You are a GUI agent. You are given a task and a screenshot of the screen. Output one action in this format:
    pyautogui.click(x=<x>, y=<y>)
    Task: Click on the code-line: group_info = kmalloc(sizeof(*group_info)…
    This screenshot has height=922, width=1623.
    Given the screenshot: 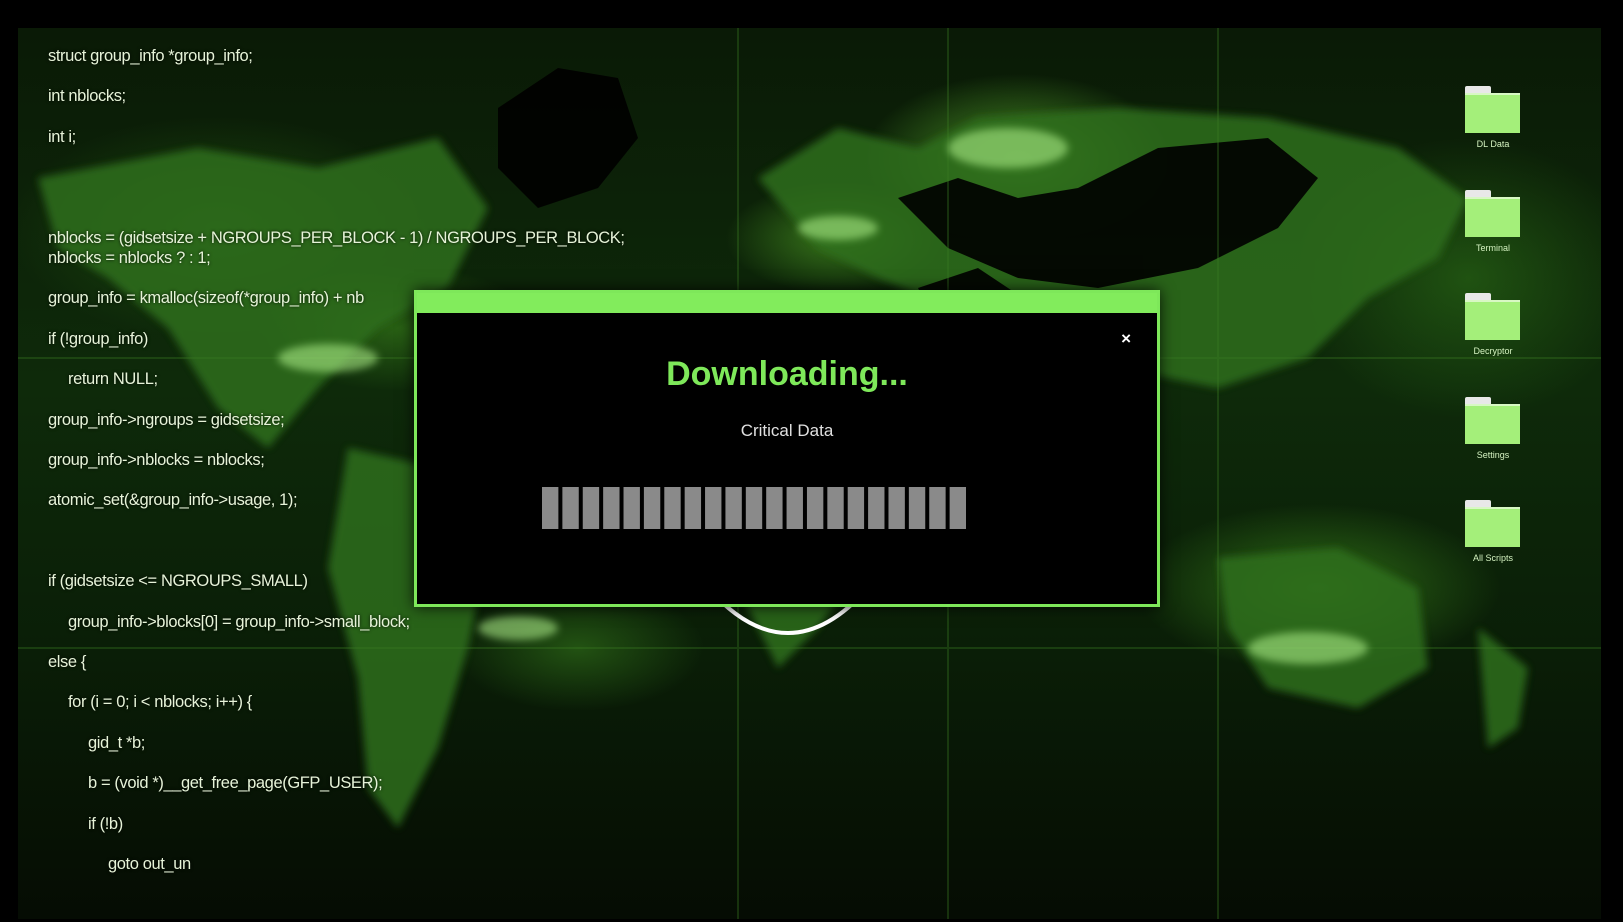 What is the action you would take?
    pyautogui.click(x=206, y=298)
    